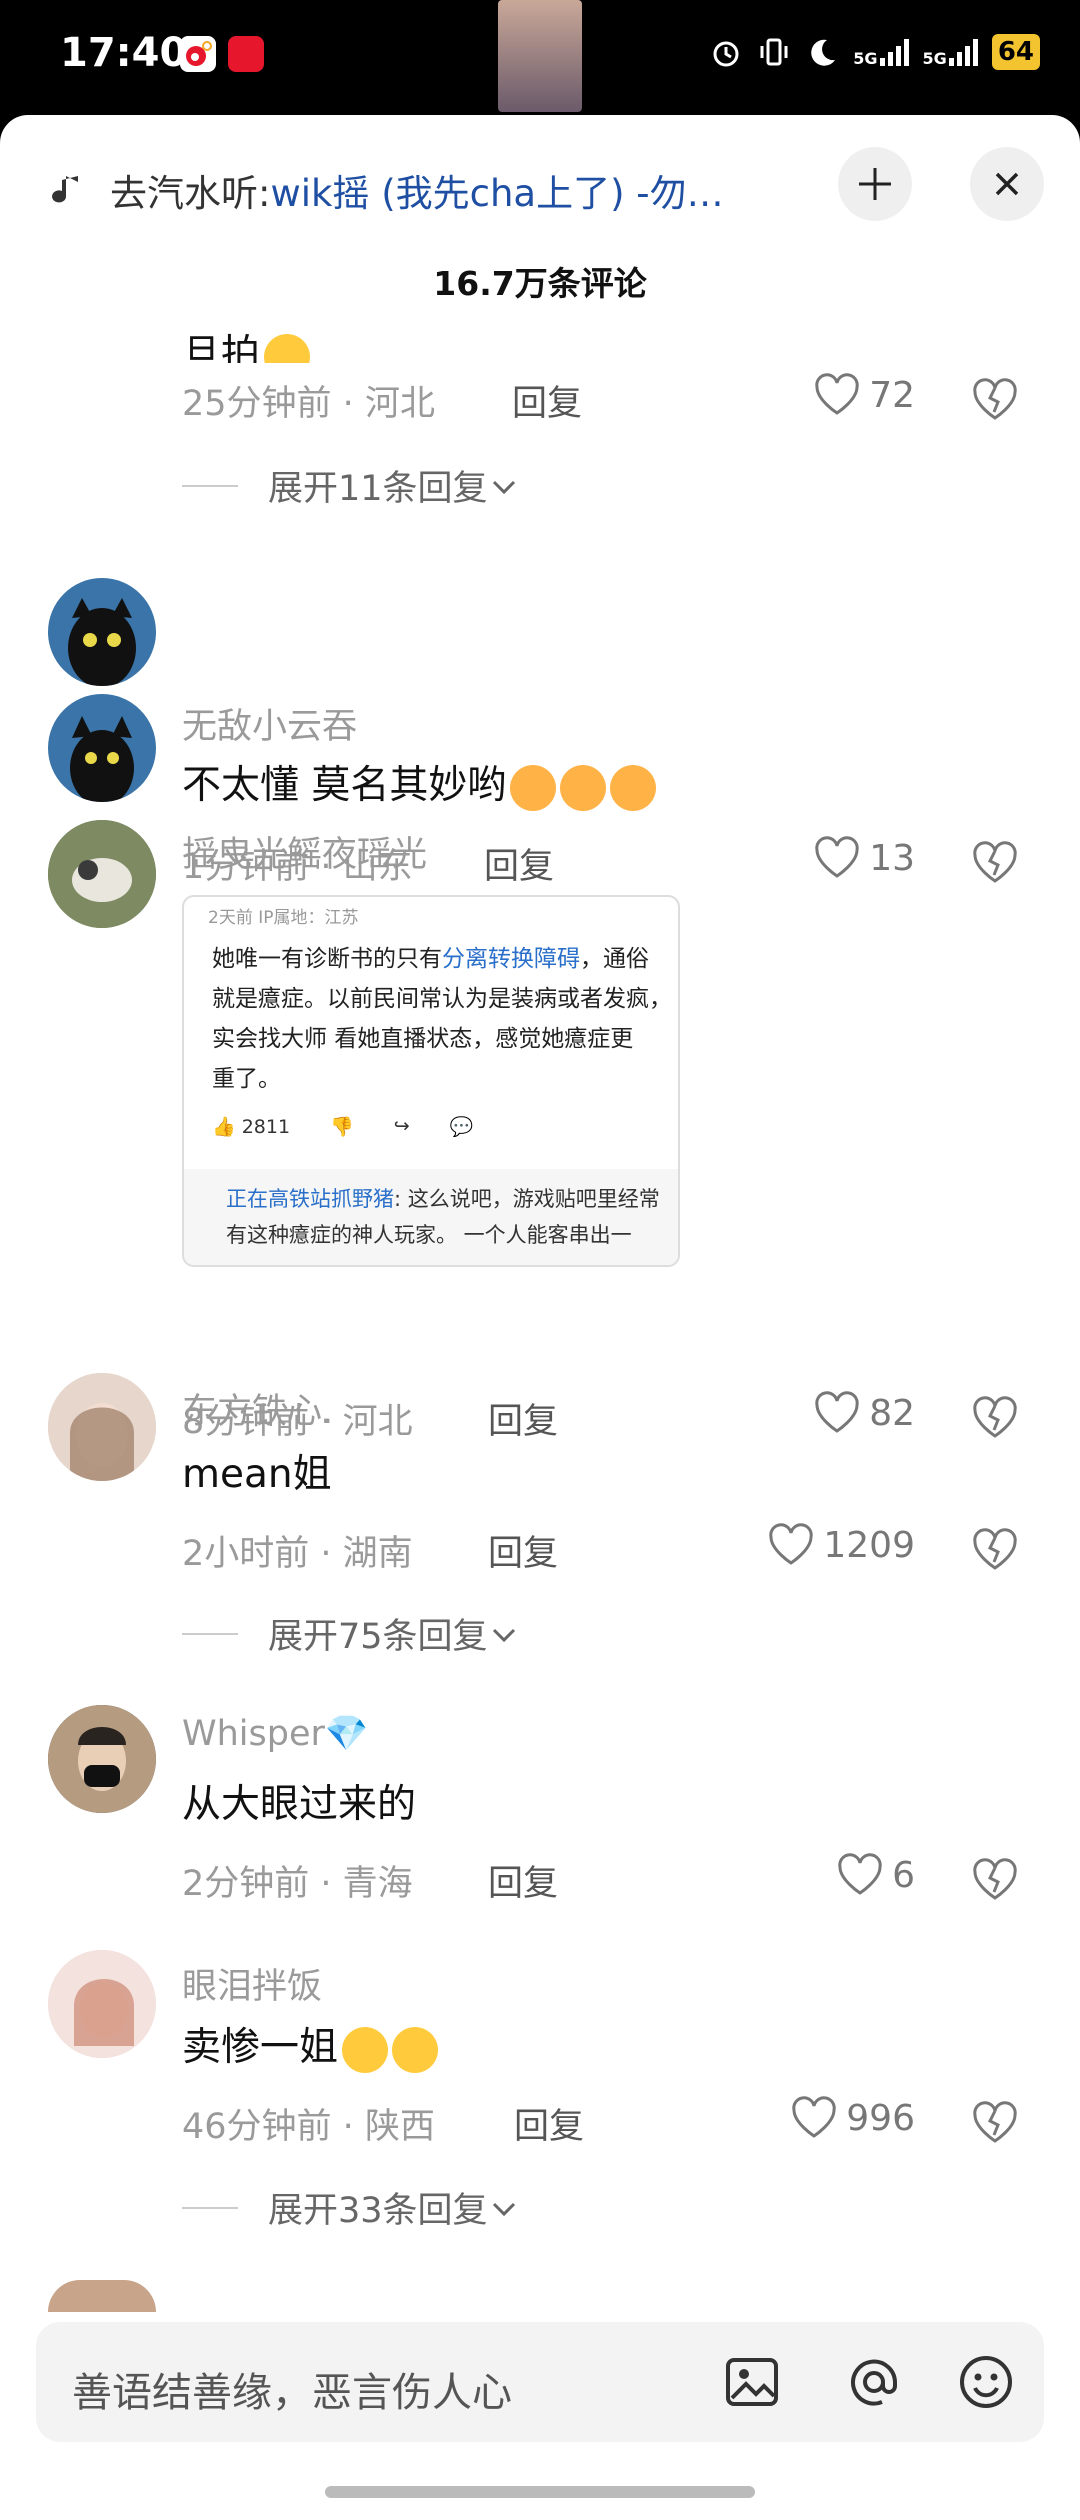  What do you see at coordinates (292, 2389) in the screenshot?
I see `comment-input: 善语结善缘，恶言伤人心` at bounding box center [292, 2389].